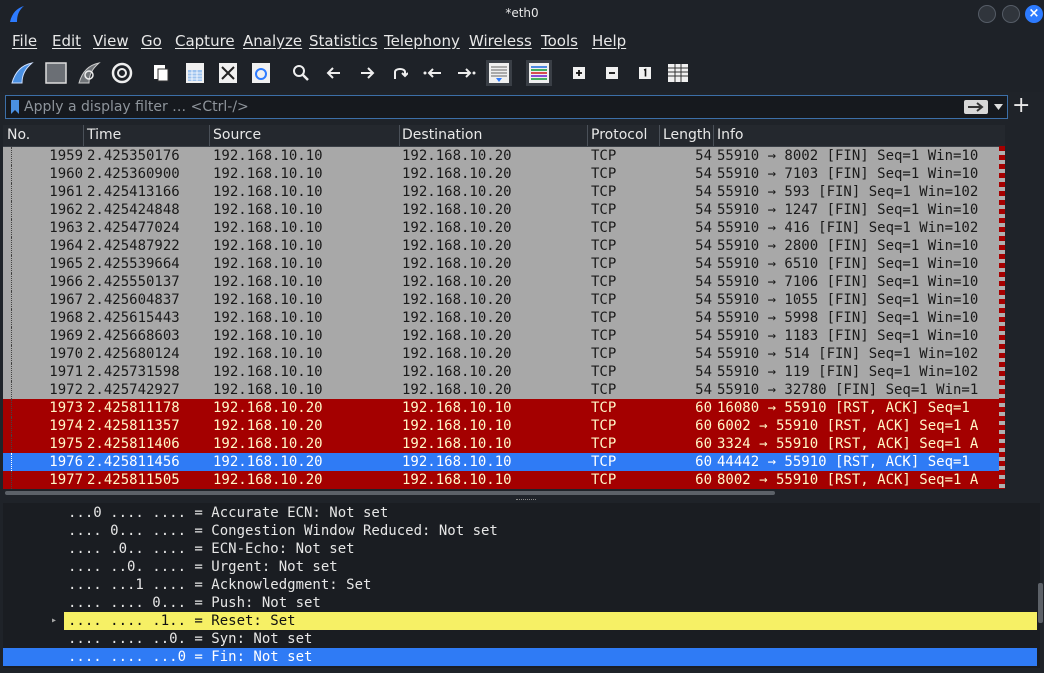  Describe the element at coordinates (237, 135) in the screenshot. I see `column-header-source: Source` at that location.